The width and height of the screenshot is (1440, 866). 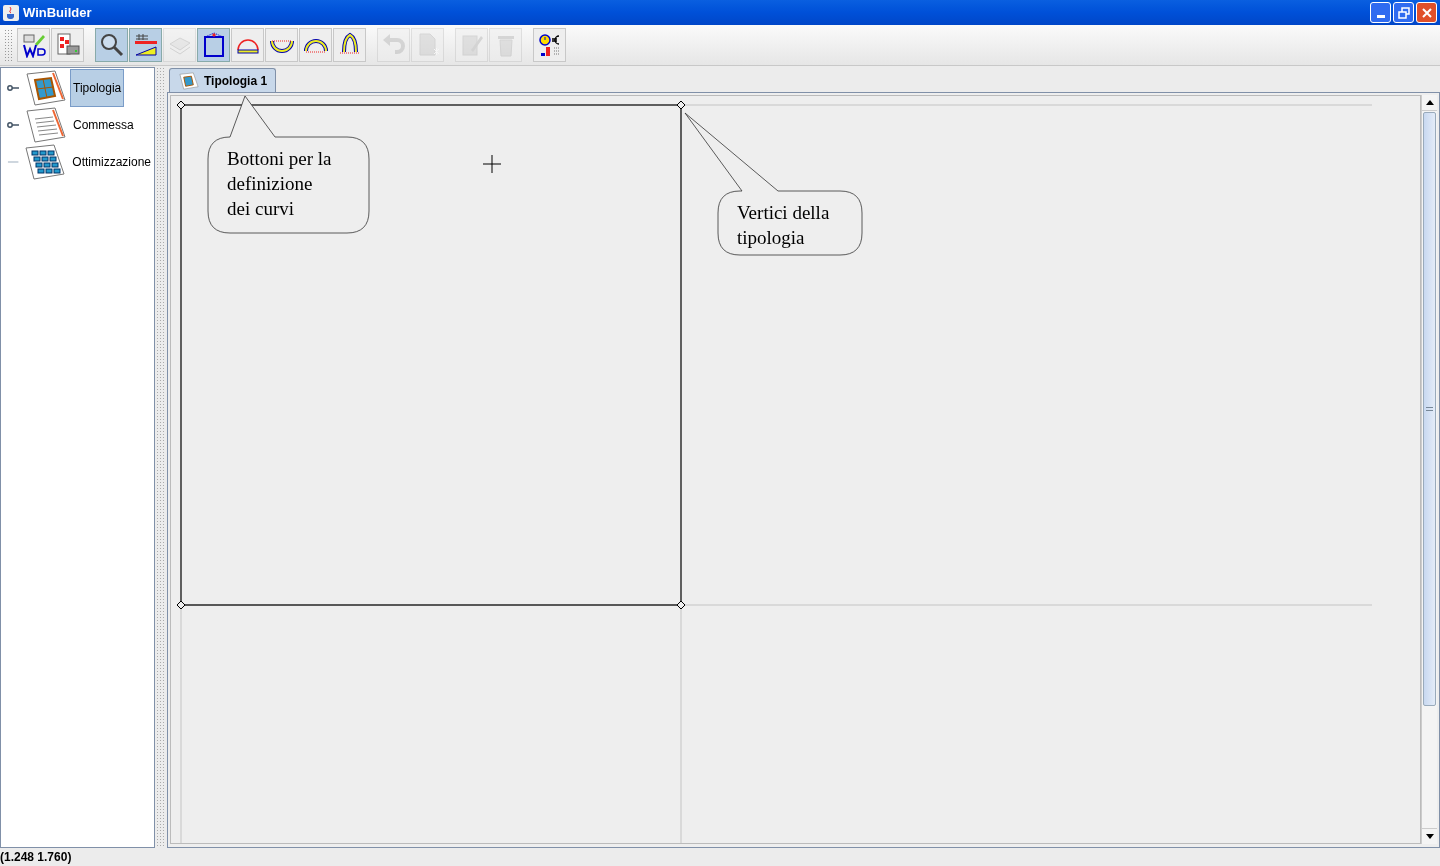 I want to click on document-tab: Tipologia 1, so click(x=223, y=80).